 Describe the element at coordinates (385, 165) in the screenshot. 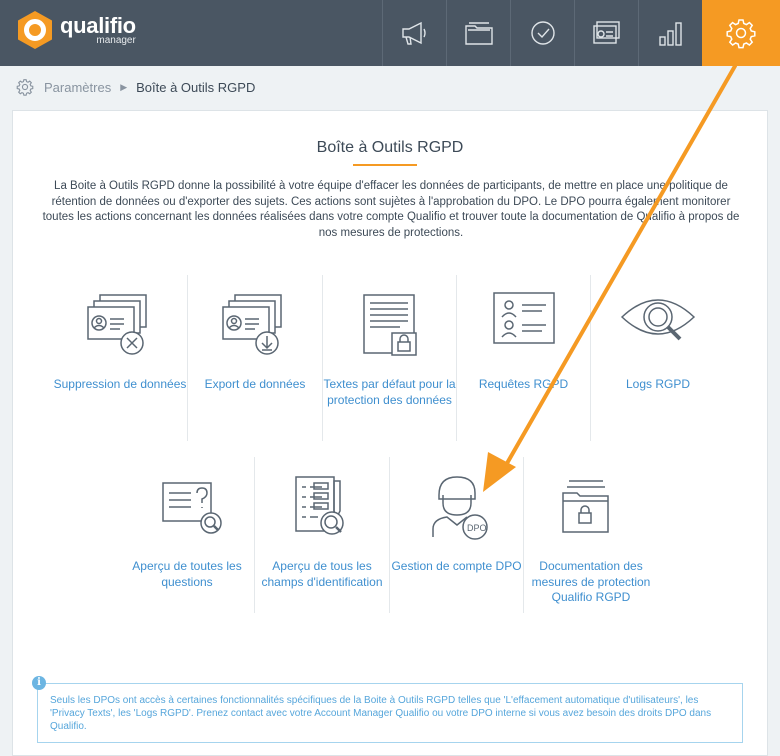

I see `title-underline` at that location.